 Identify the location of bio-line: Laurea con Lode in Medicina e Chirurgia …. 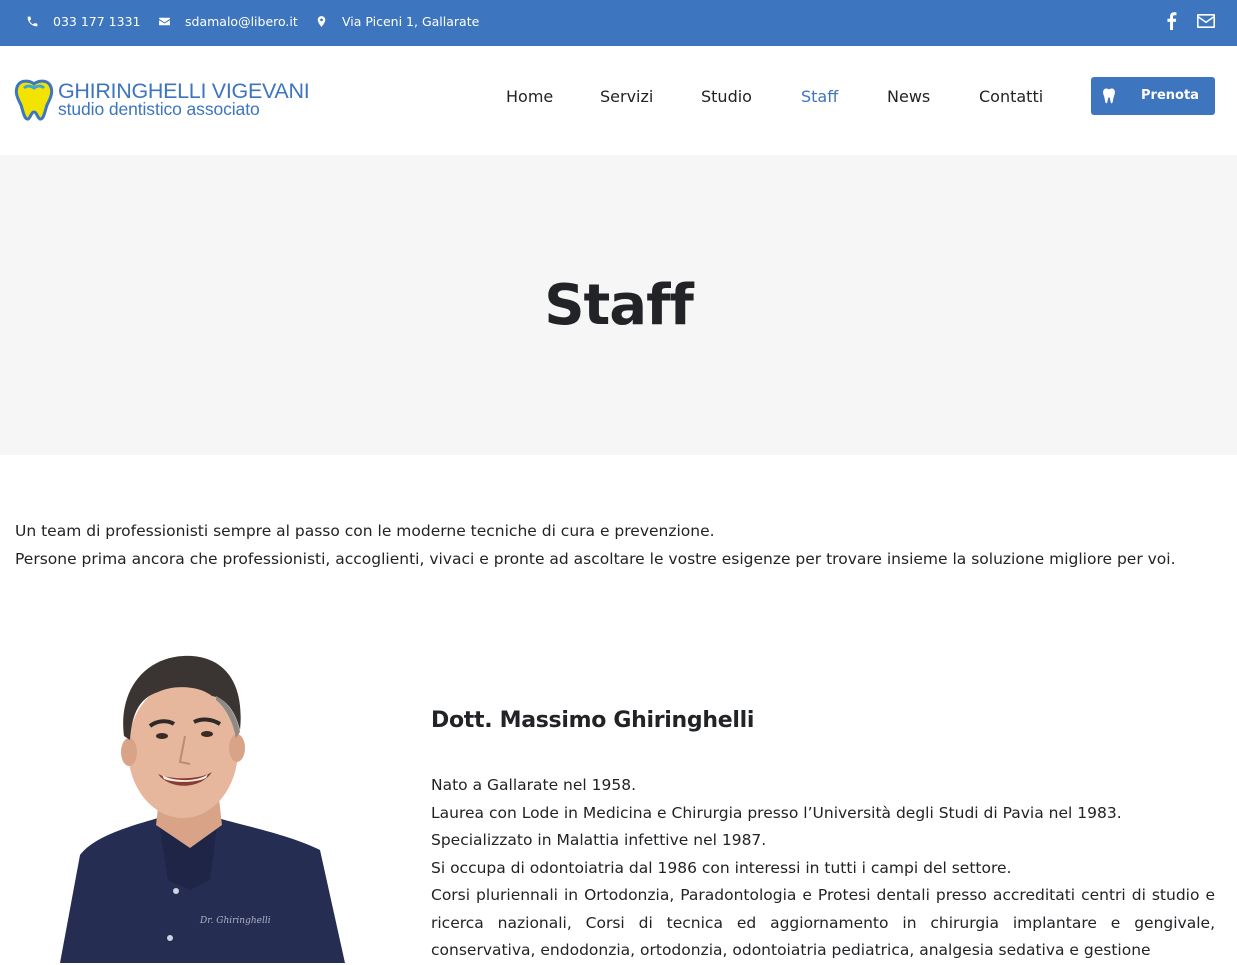
(776, 812).